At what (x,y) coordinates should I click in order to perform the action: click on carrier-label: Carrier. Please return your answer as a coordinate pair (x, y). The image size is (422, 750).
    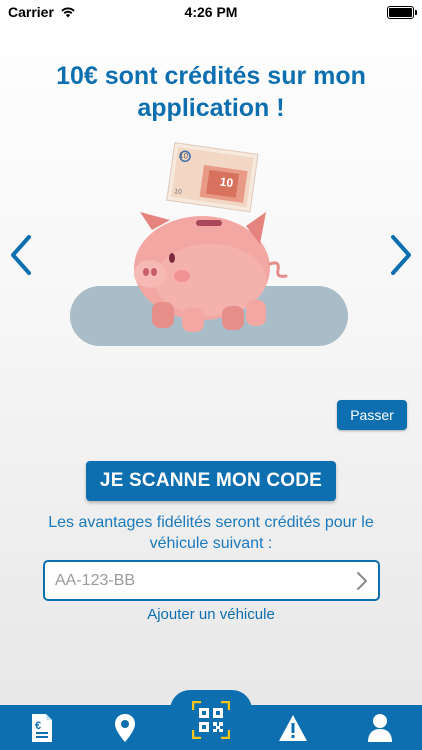
    Looking at the image, I should click on (31, 12).